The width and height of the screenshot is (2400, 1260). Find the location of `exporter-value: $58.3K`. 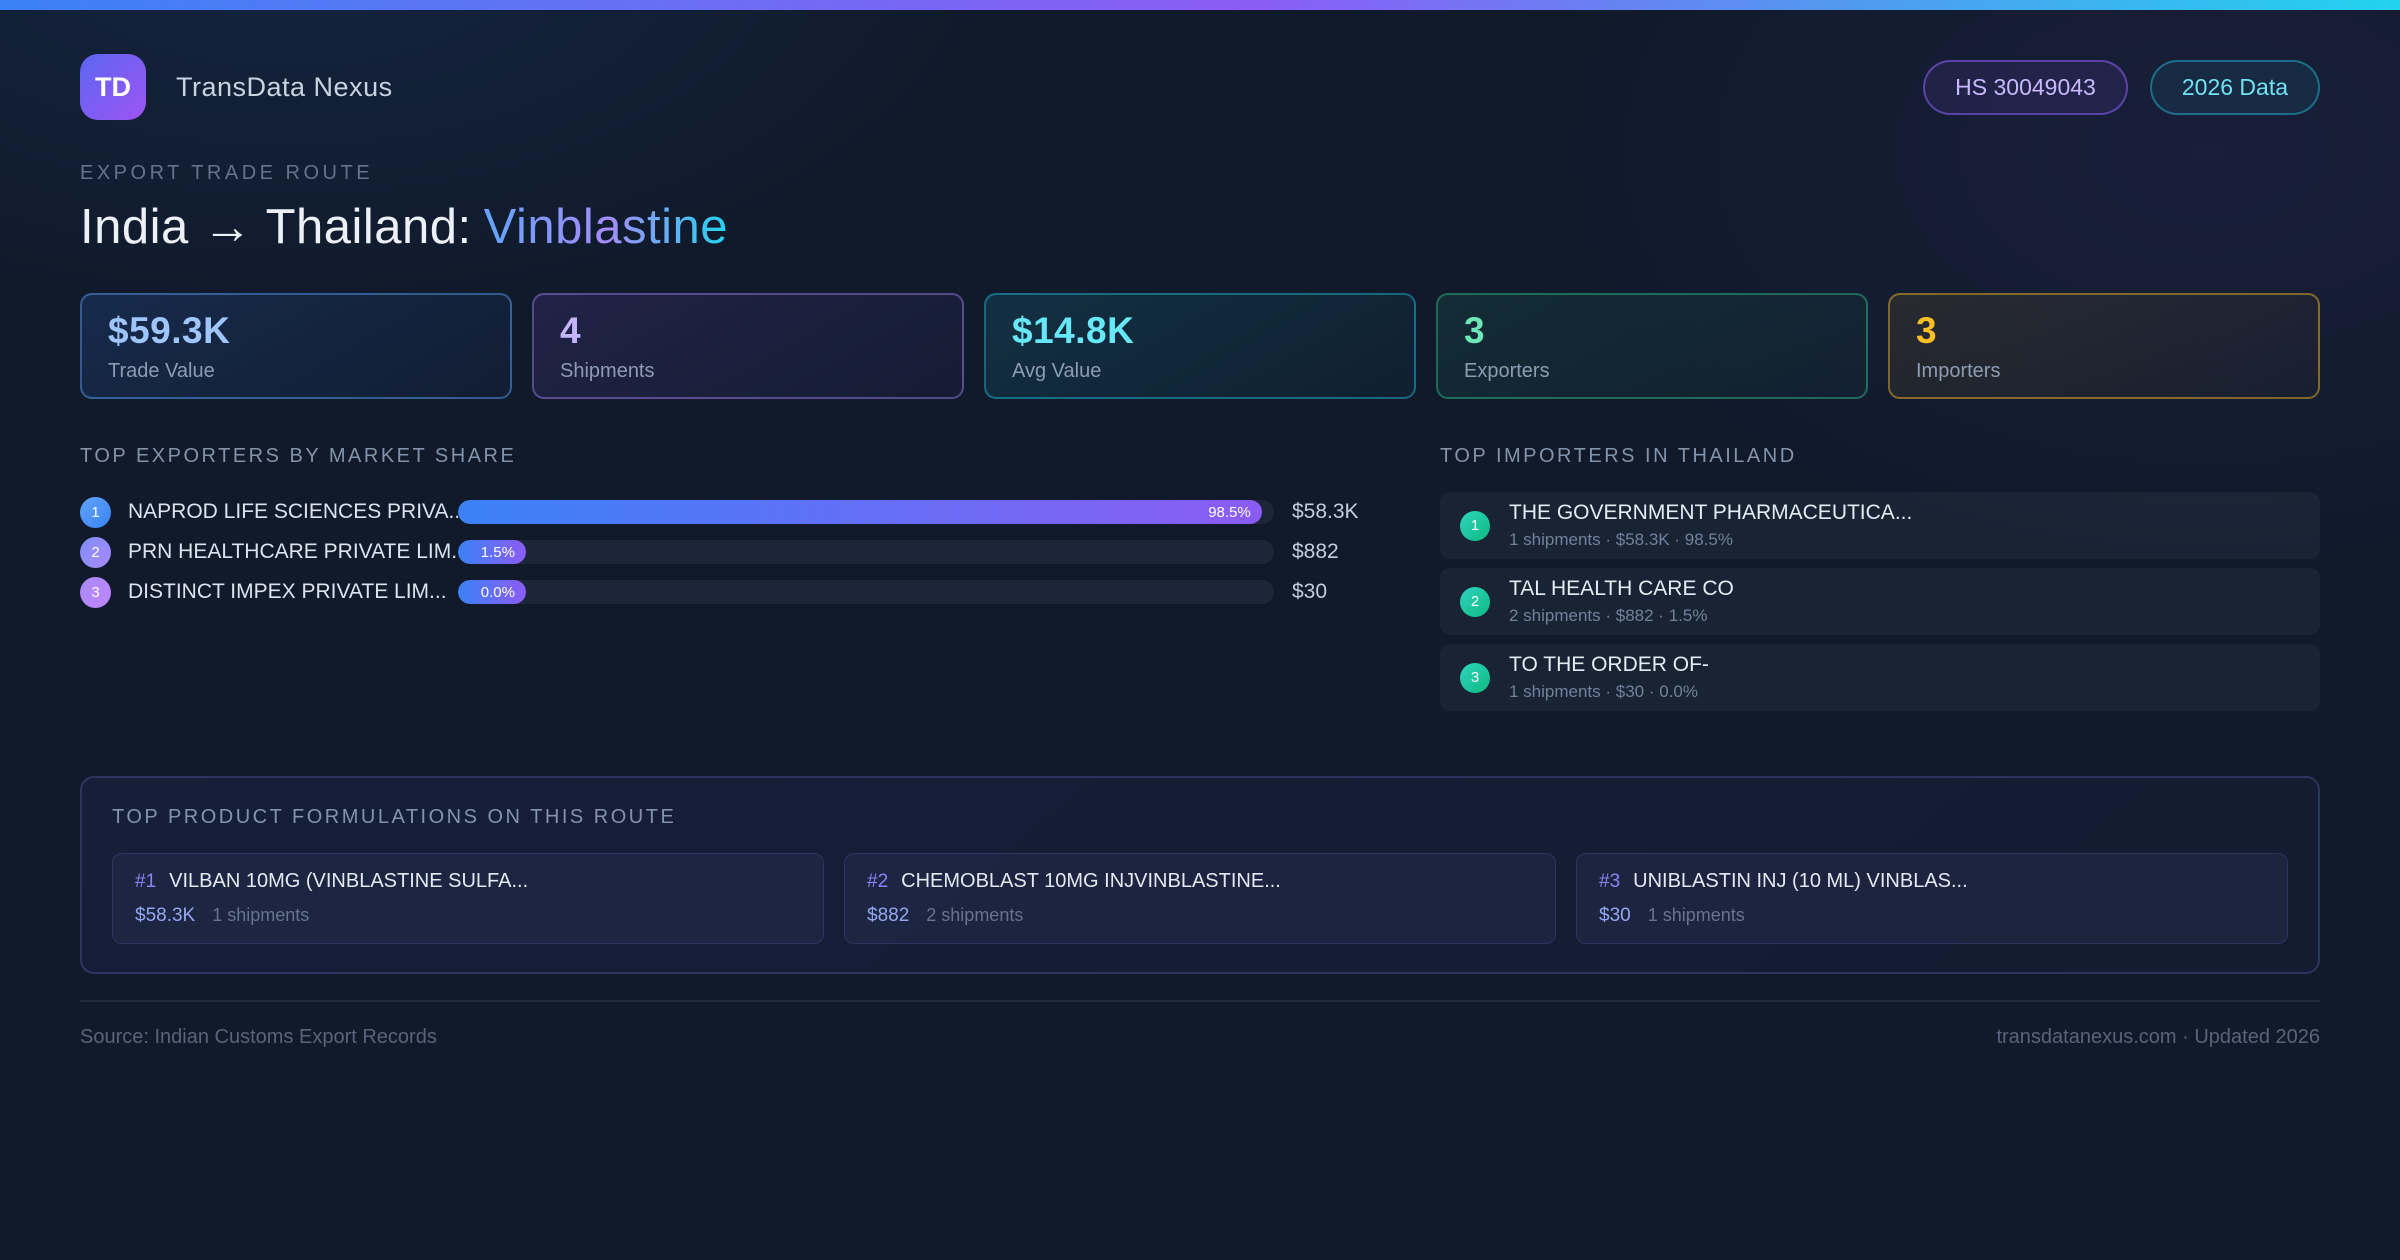

exporter-value: $58.3K is located at coordinates (1325, 511).